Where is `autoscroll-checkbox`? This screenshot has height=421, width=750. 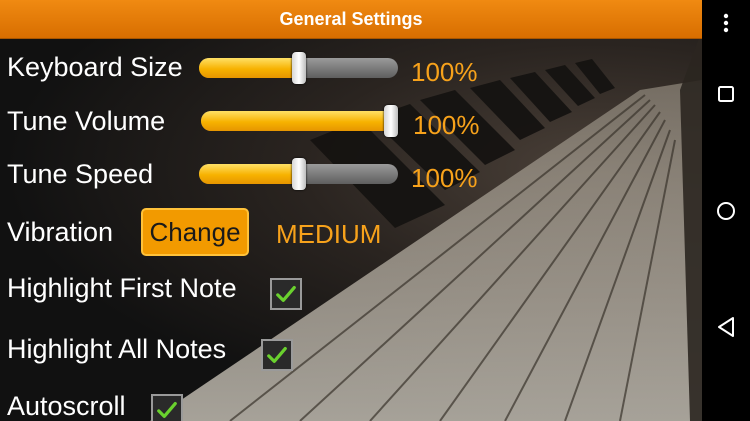
autoscroll-checkbox is located at coordinates (167, 407).